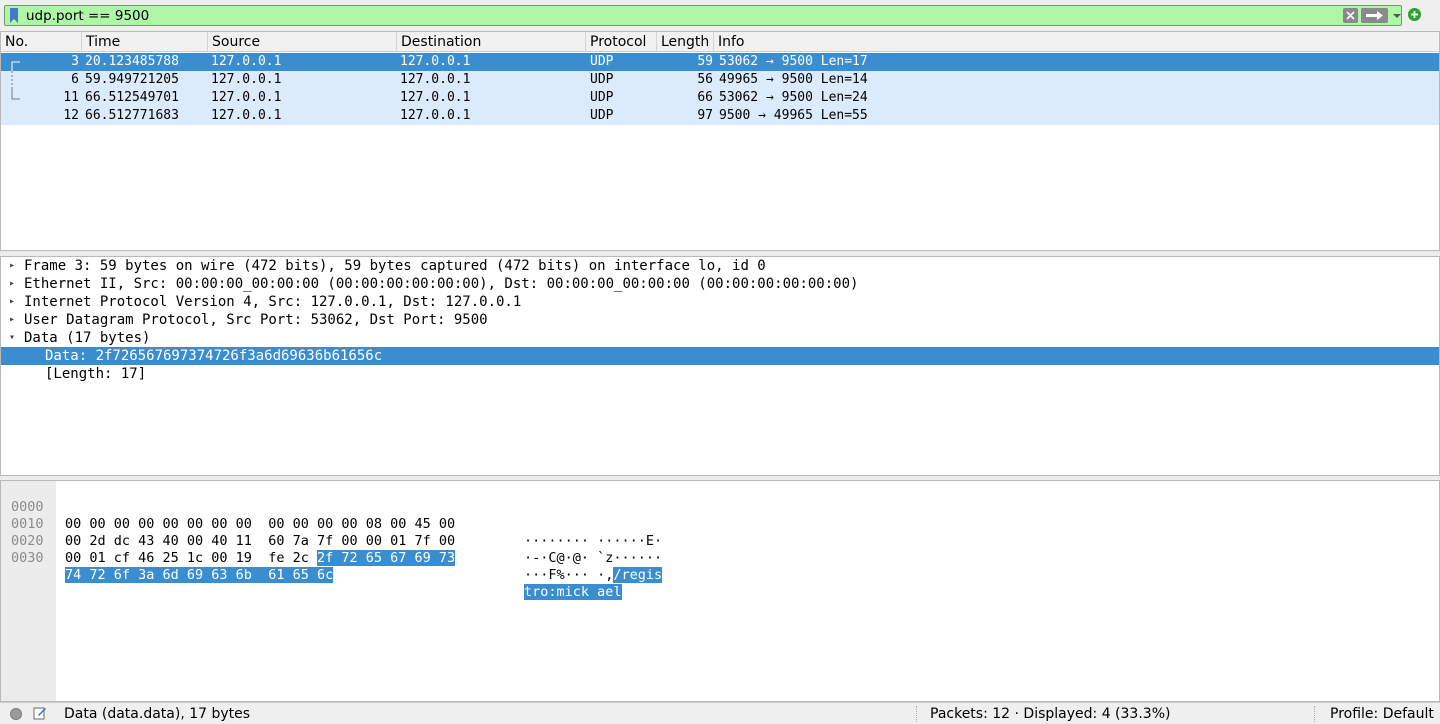  I want to click on packet-no: 6, so click(75, 79).